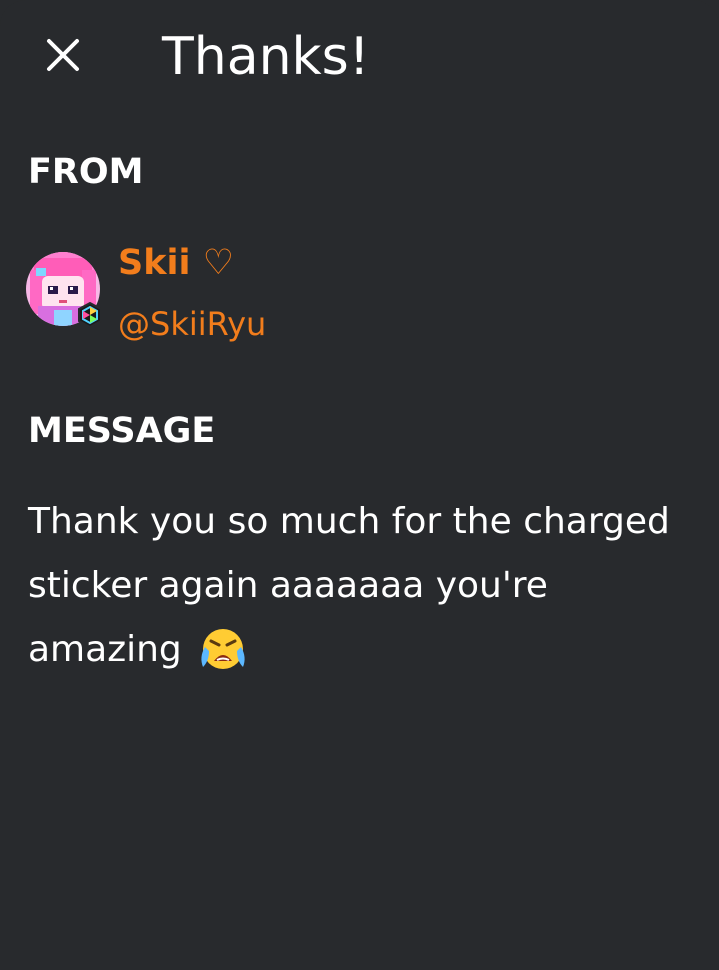 Image resolution: width=719 pixels, height=970 pixels. I want to click on crying-face-emoji-icon, so click(223, 657).